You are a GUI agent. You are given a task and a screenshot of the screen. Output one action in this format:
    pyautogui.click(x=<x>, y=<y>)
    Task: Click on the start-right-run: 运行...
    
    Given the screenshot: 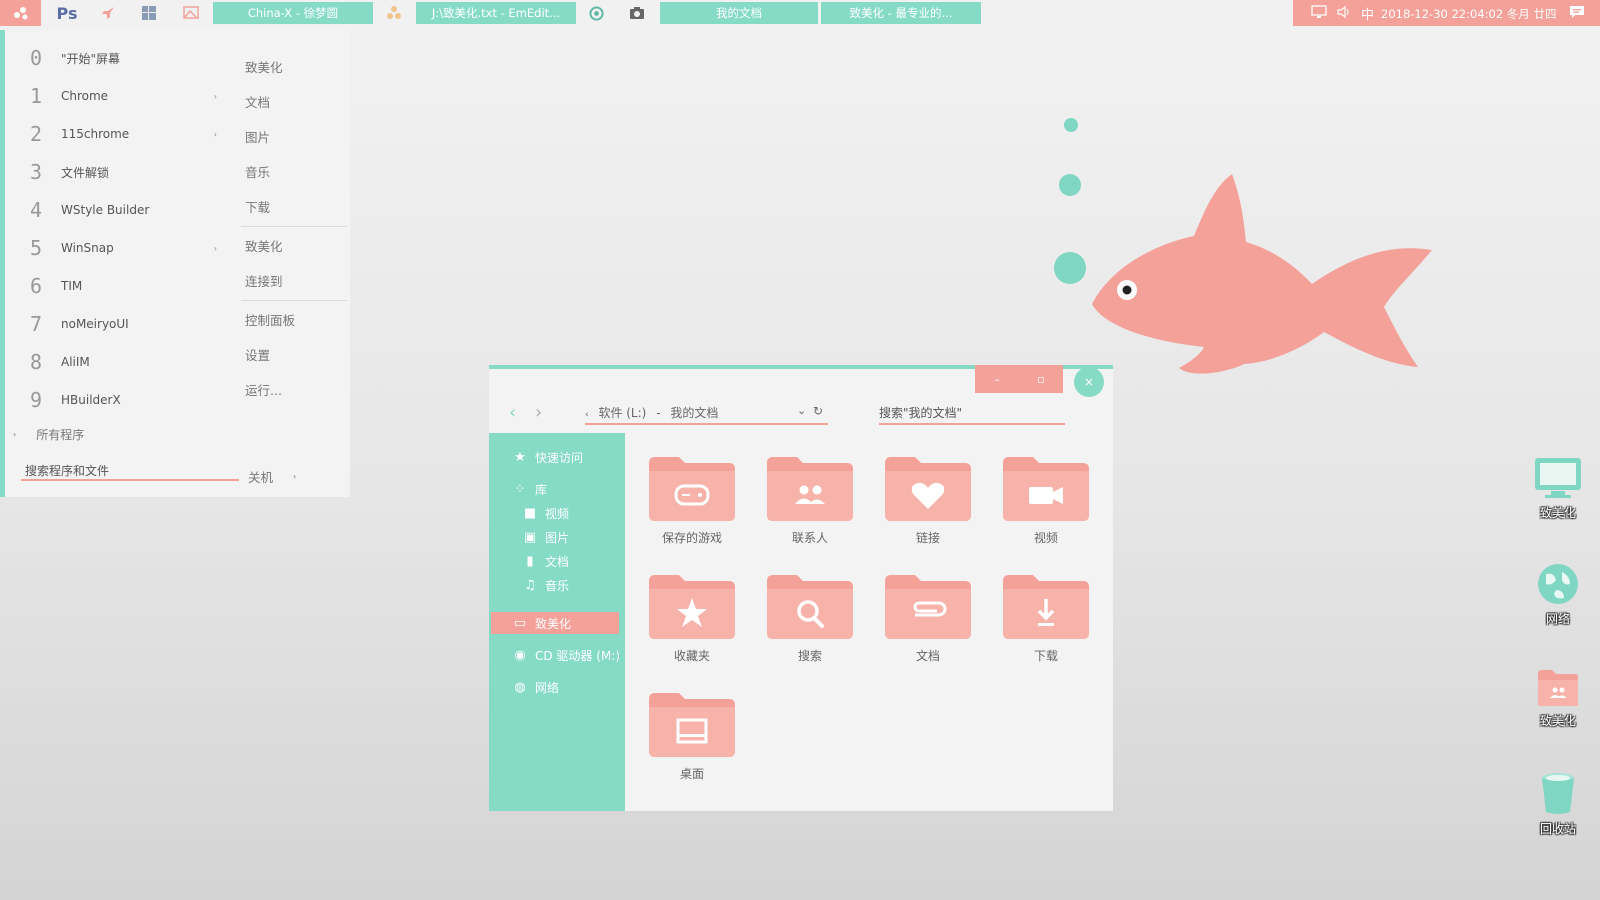 What is the action you would take?
    pyautogui.click(x=263, y=389)
    